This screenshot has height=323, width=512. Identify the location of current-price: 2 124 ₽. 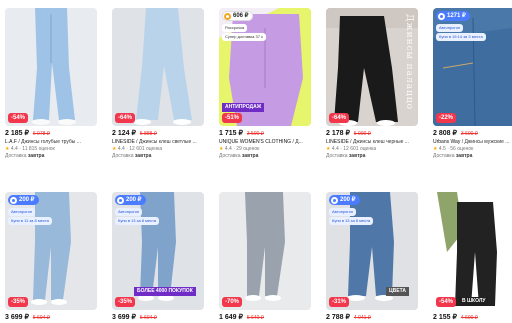
(124, 133).